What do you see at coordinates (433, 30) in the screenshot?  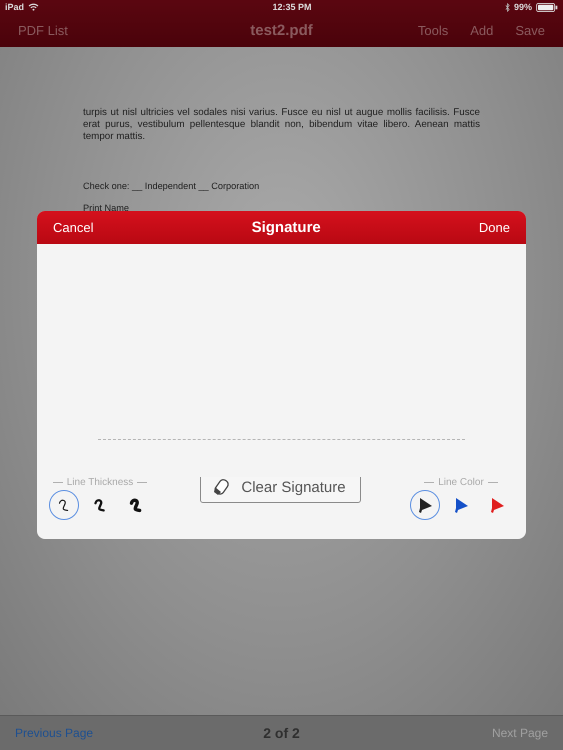 I see `toolbar-button: Tools` at bounding box center [433, 30].